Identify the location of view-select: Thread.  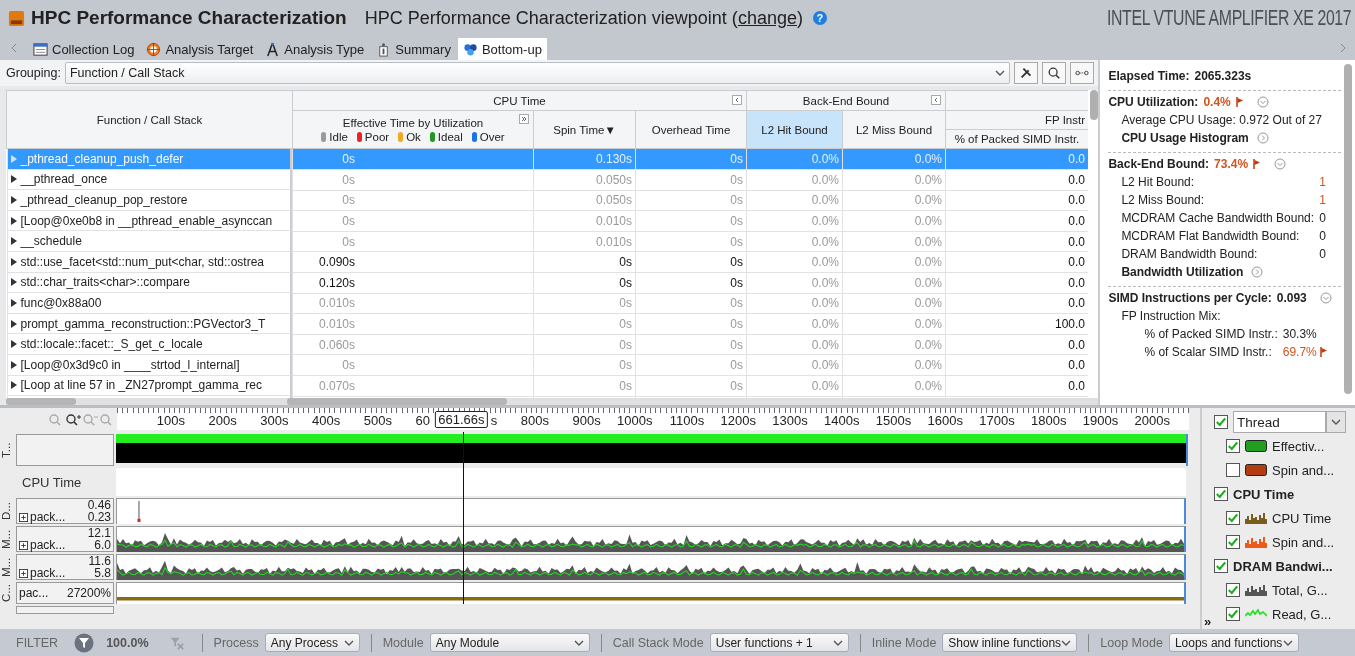
(1279, 422).